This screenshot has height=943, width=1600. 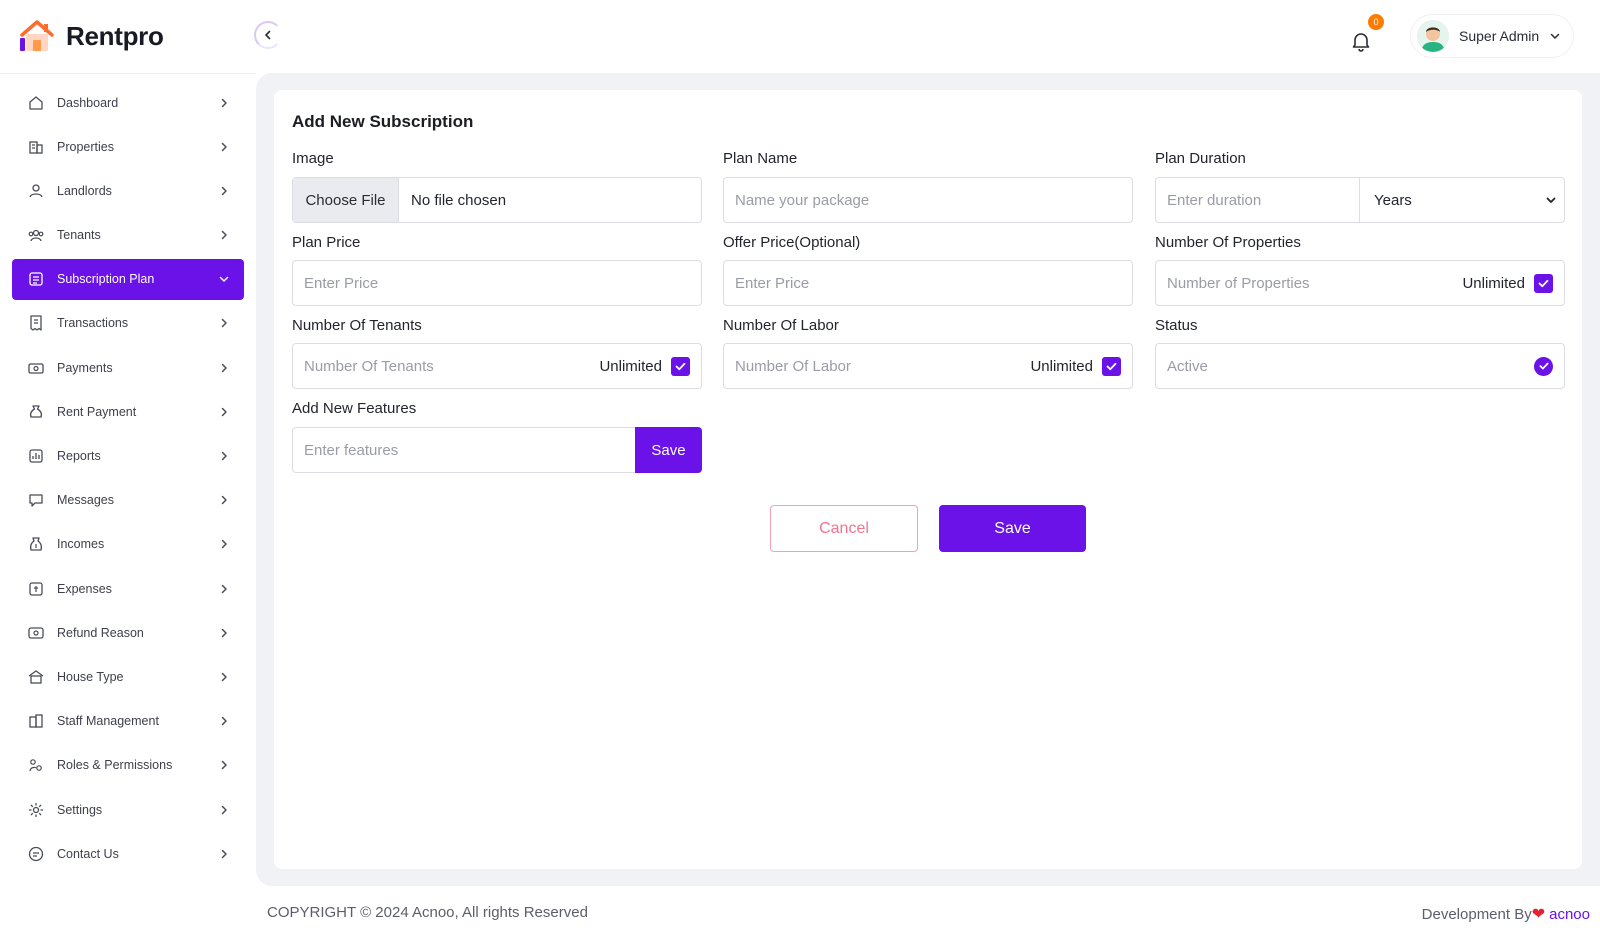 I want to click on image-file-input: Choose File No file chosen, so click(x=497, y=200).